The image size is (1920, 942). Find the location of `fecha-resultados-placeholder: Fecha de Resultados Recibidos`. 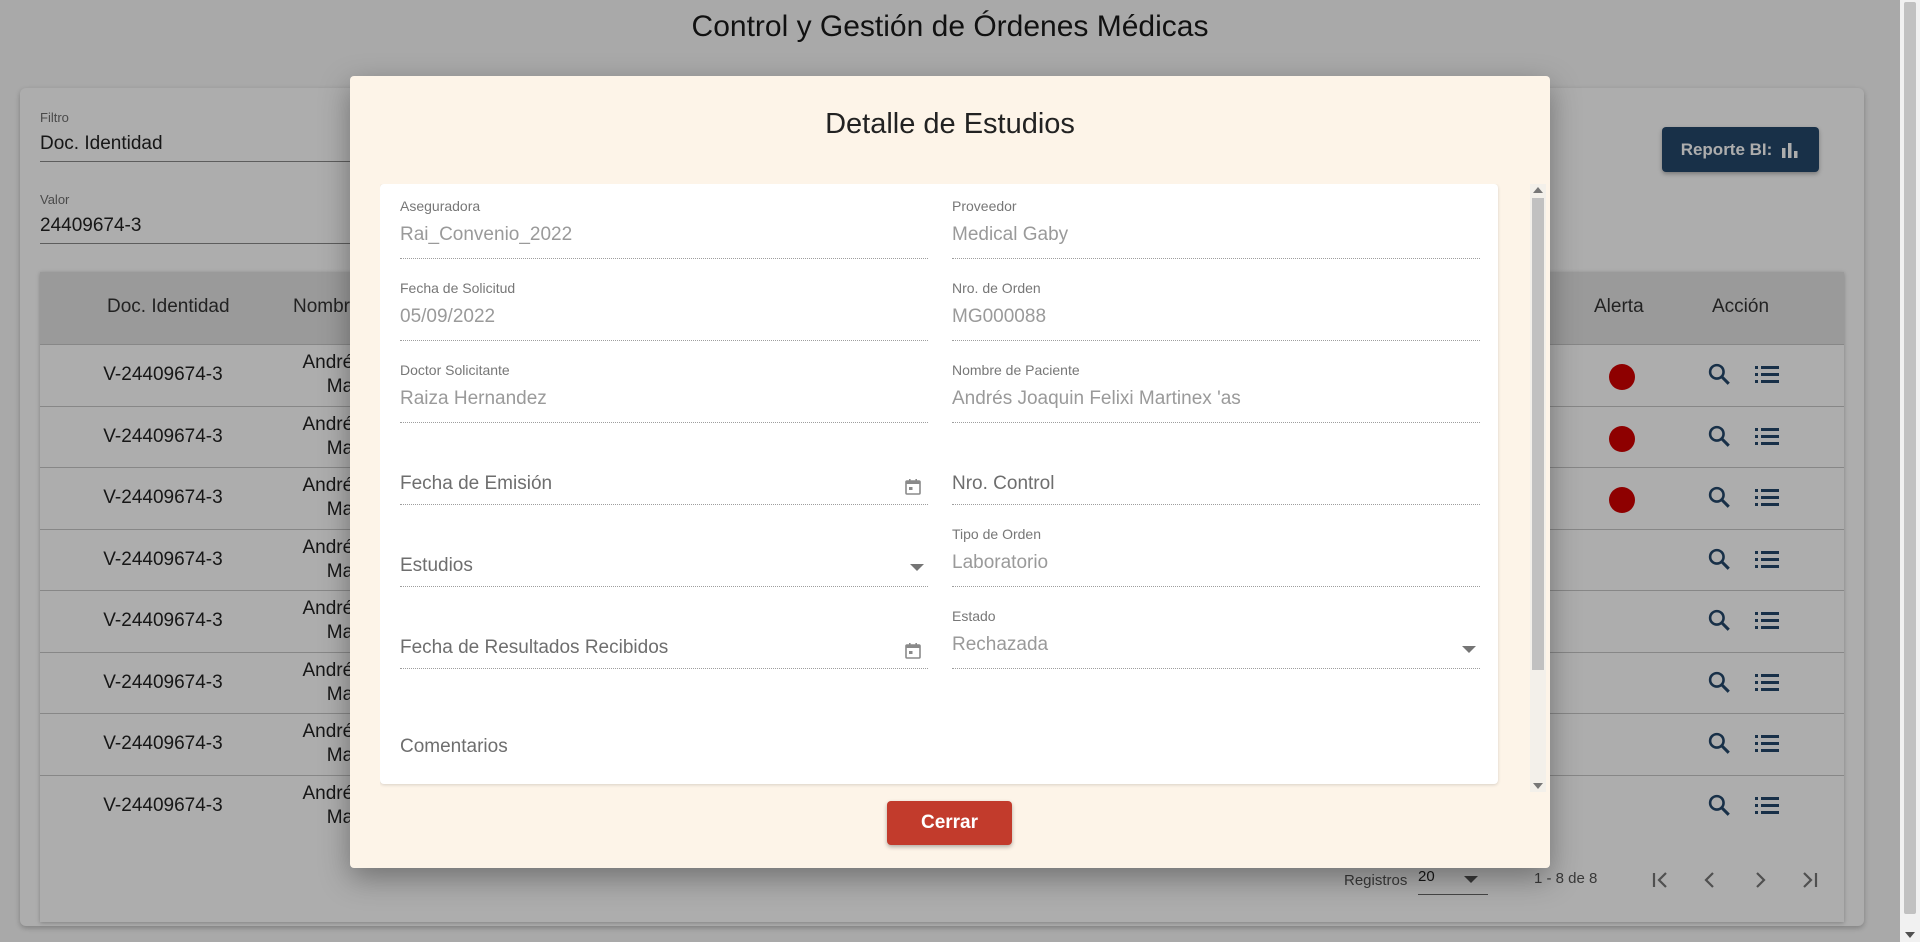

fecha-resultados-placeholder: Fecha de Resultados Recibidos is located at coordinates (534, 647).